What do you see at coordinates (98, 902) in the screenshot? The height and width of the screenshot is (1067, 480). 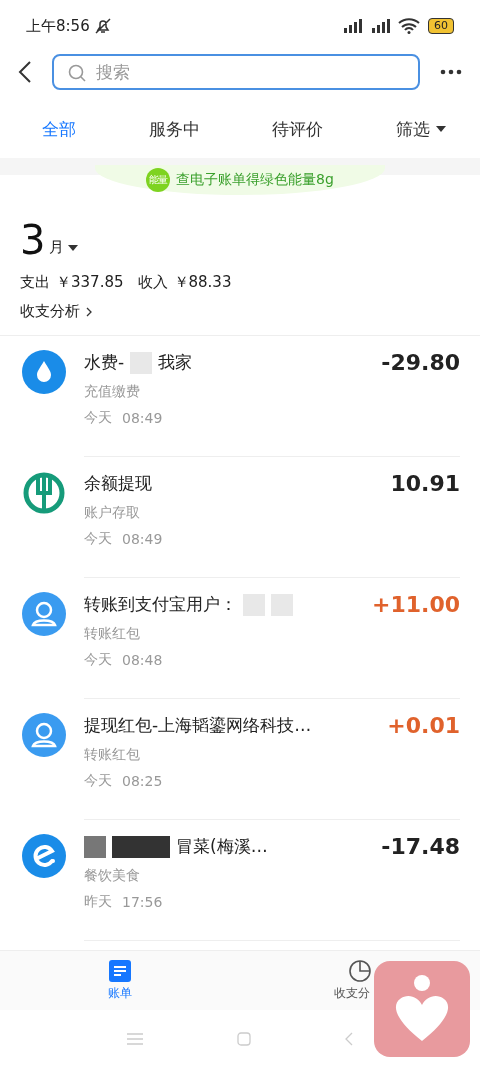 I see `transaction-day: 昨天` at bounding box center [98, 902].